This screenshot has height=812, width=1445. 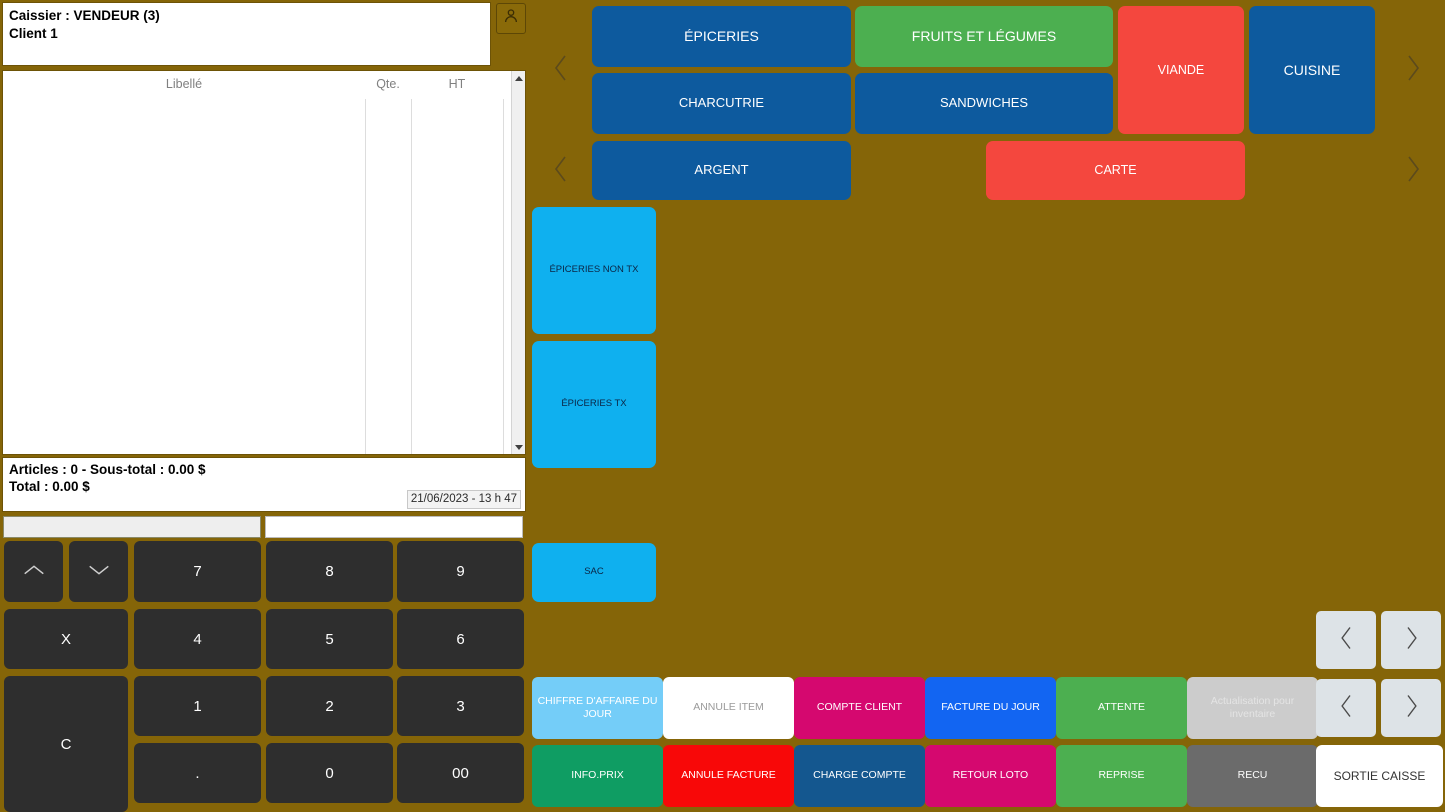 What do you see at coordinates (66, 639) in the screenshot?
I see `keypad-multiply-button: X` at bounding box center [66, 639].